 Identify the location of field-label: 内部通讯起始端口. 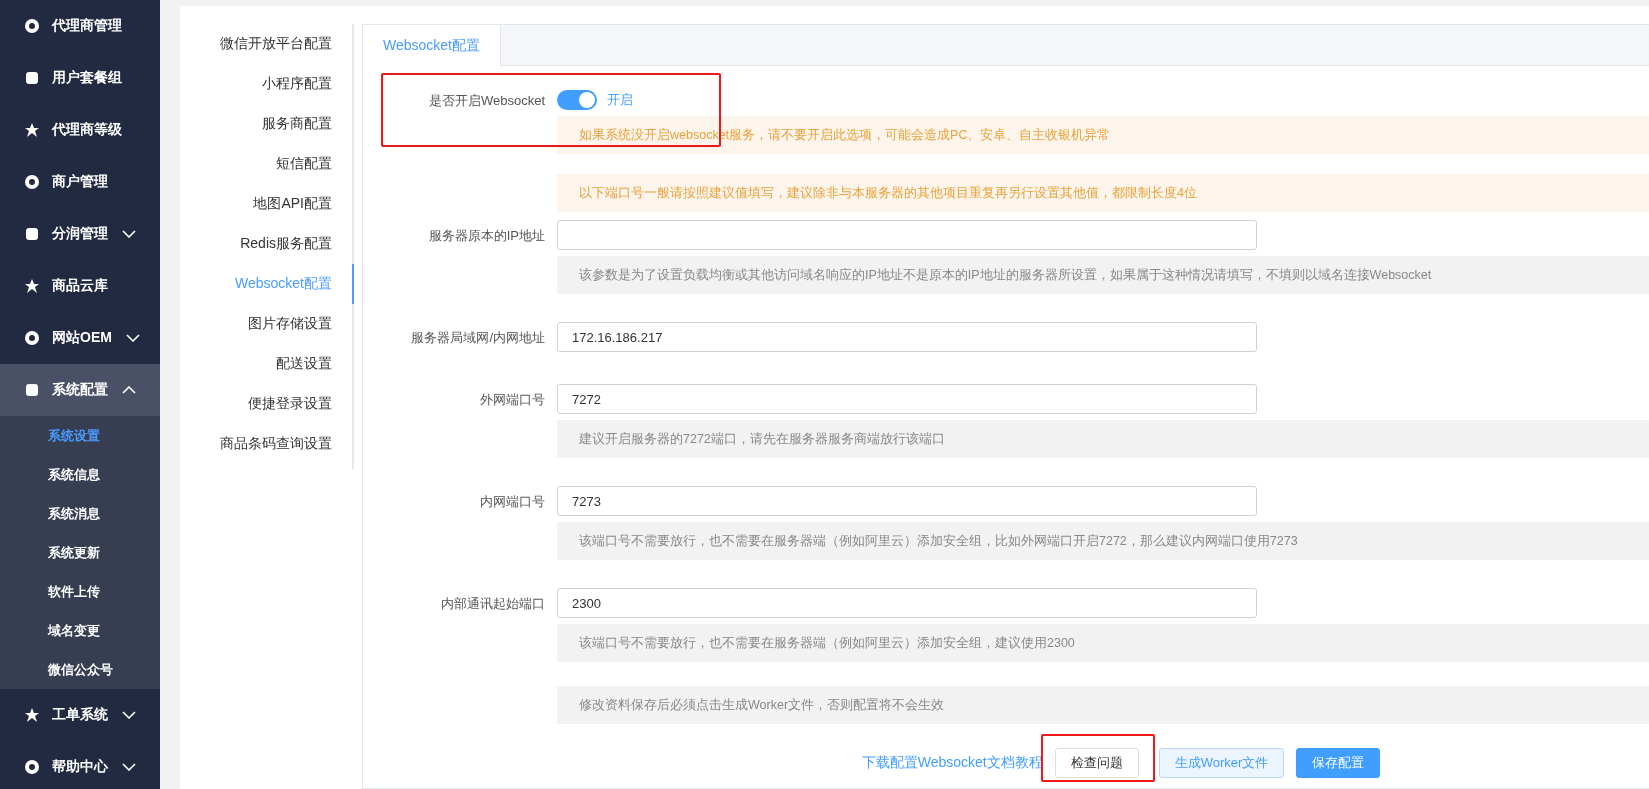
(493, 603).